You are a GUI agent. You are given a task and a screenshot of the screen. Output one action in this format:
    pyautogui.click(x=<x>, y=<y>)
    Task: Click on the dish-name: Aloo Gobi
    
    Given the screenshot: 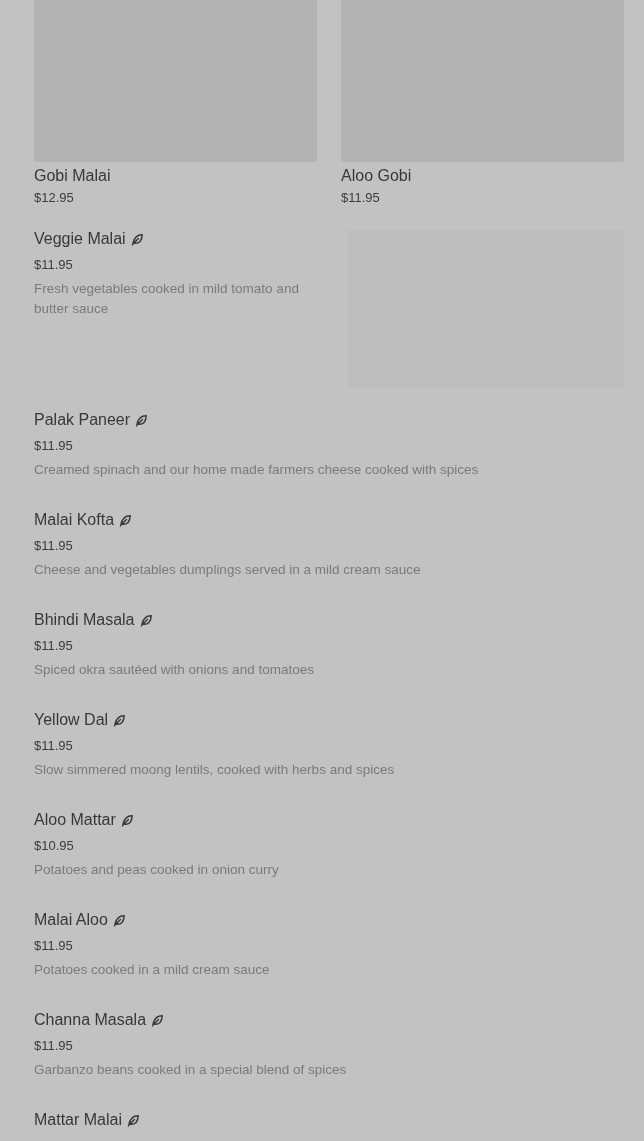 What is the action you would take?
    pyautogui.click(x=482, y=176)
    